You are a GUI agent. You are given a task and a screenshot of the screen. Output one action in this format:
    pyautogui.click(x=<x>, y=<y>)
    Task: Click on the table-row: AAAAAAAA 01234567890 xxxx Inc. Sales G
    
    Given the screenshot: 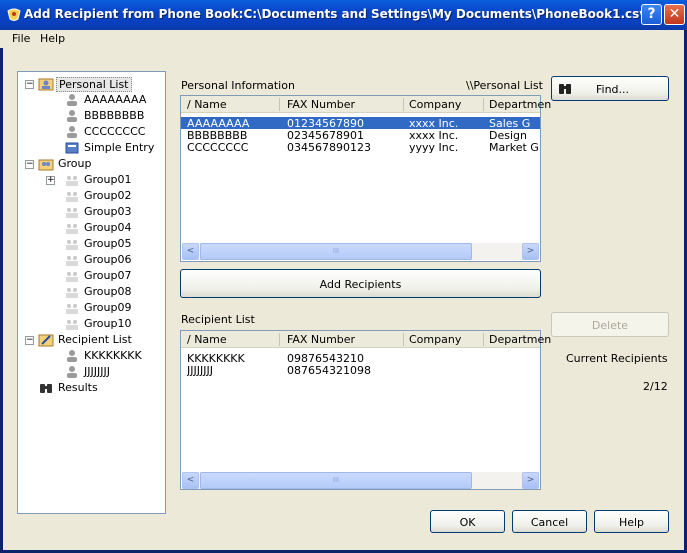 What is the action you would take?
    pyautogui.click(x=360, y=123)
    